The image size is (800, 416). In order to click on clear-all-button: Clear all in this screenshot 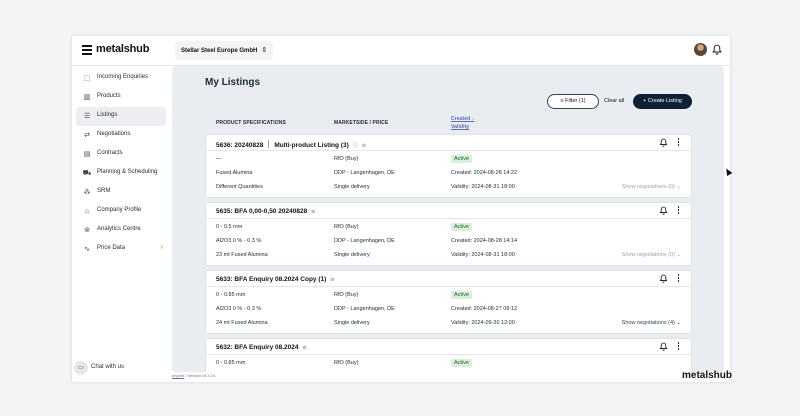, I will do `click(614, 101)`.